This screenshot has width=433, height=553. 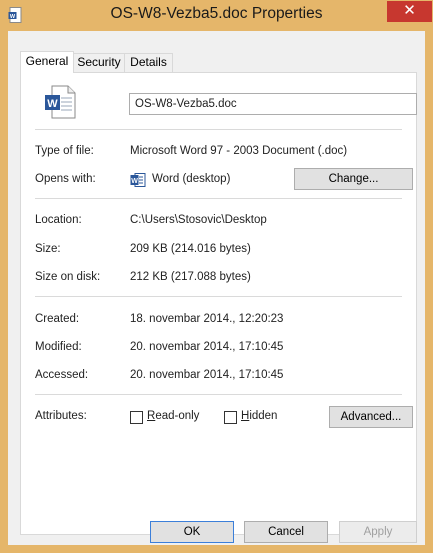 I want to click on apply-button-label: Apply, so click(x=378, y=532).